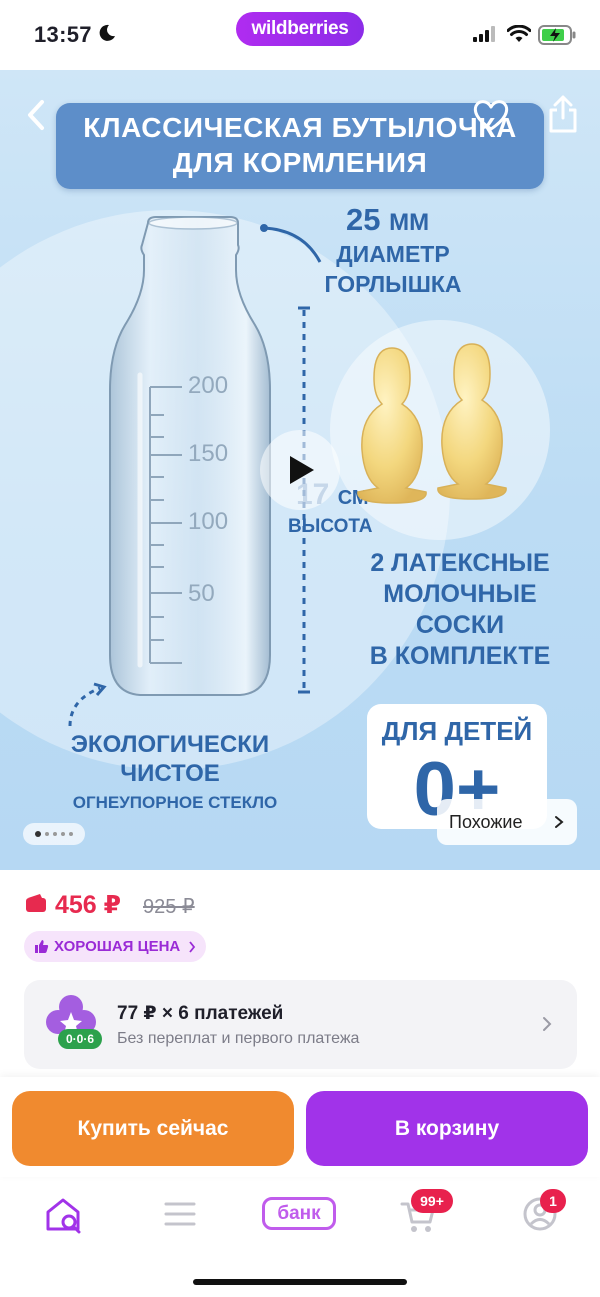 The image size is (600, 1297). Describe the element at coordinates (38, 834) in the screenshot. I see `pagination-dot-active` at that location.